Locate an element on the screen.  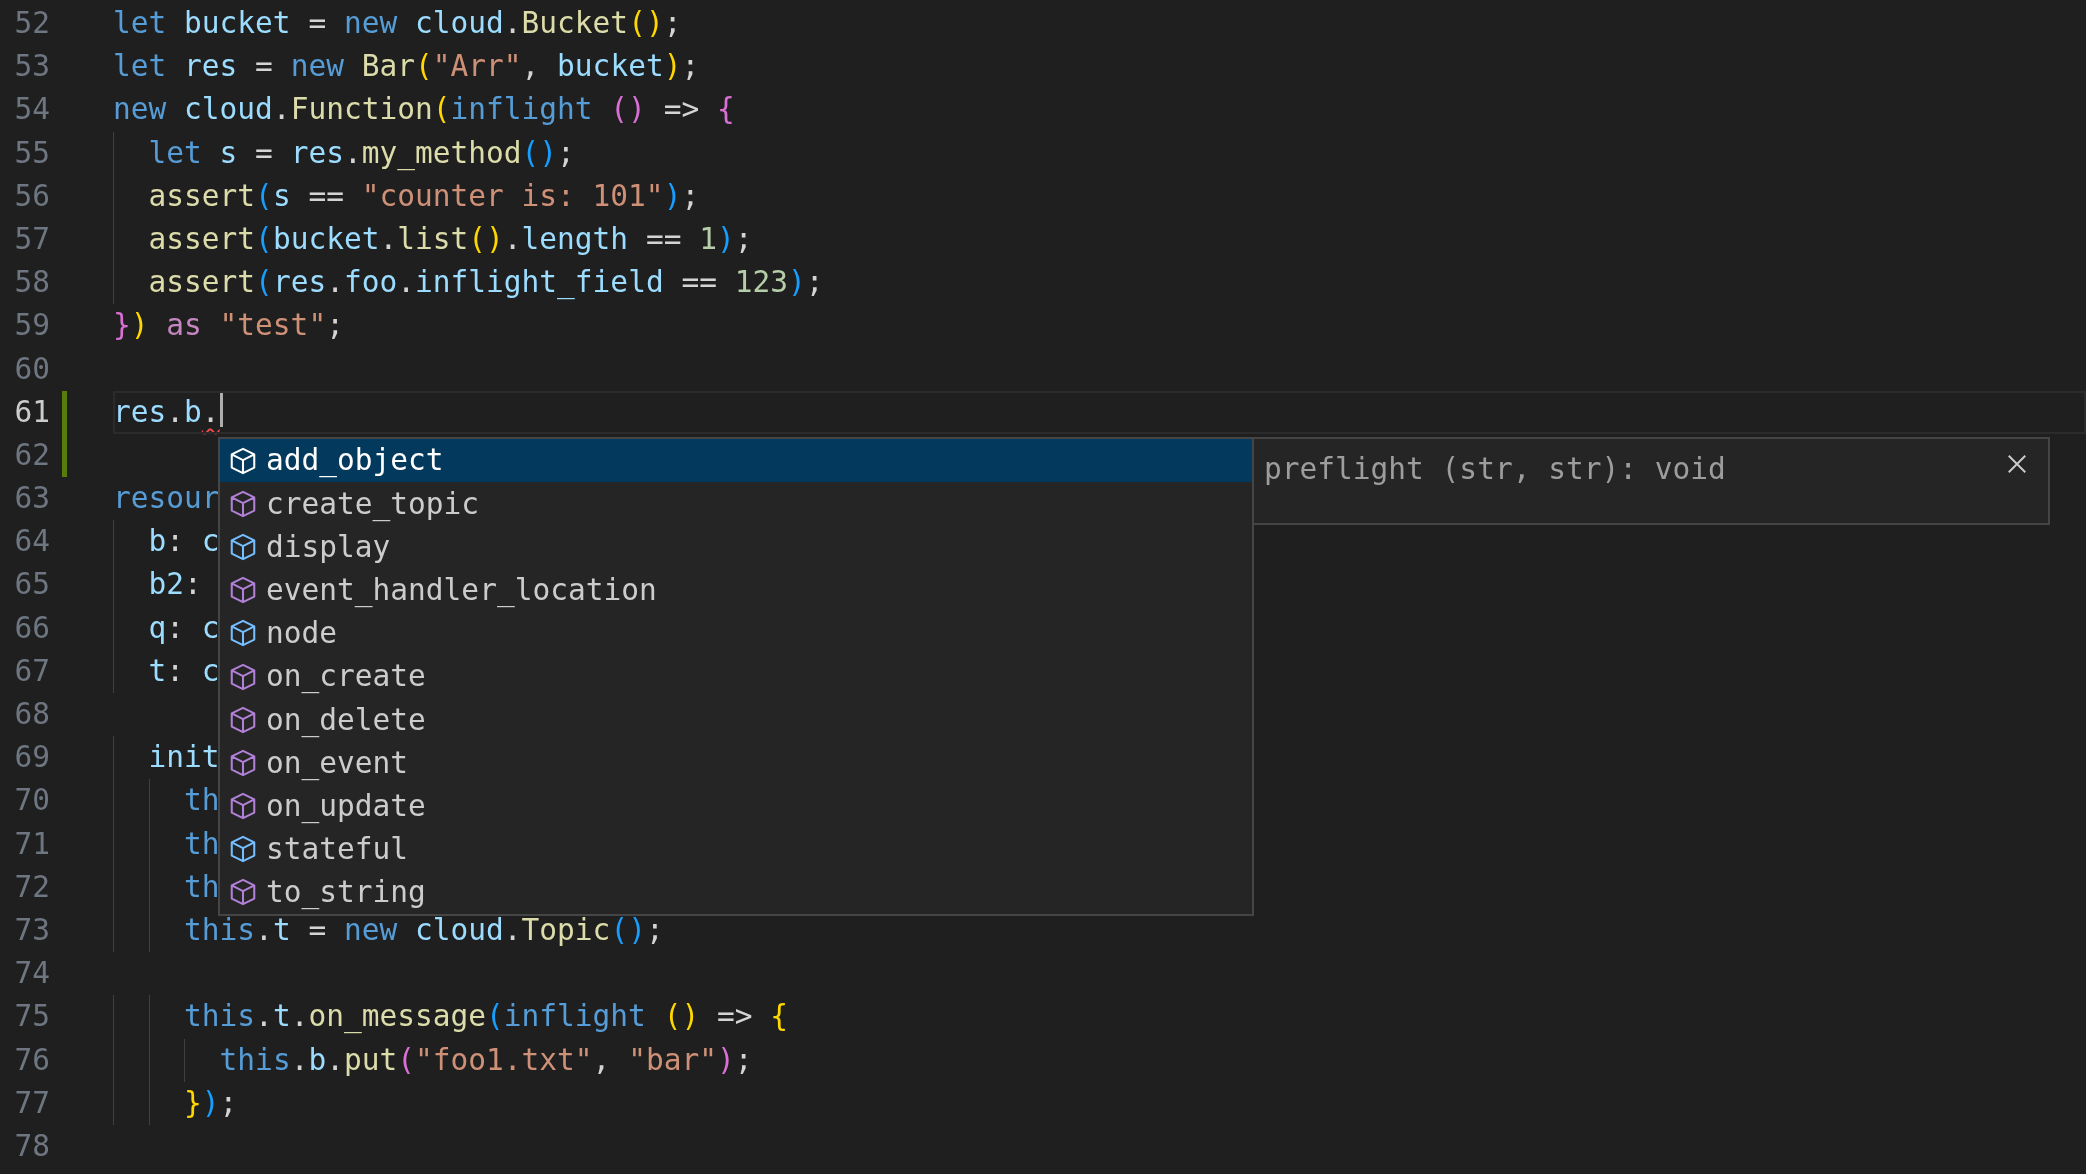
suggestion-item: node is located at coordinates (736, 633).